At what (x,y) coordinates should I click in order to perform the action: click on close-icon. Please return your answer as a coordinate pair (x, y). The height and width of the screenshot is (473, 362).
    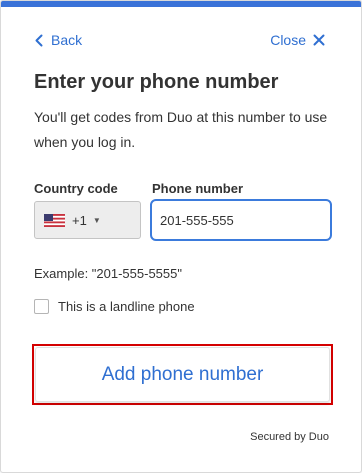
    Looking at the image, I should click on (319, 40).